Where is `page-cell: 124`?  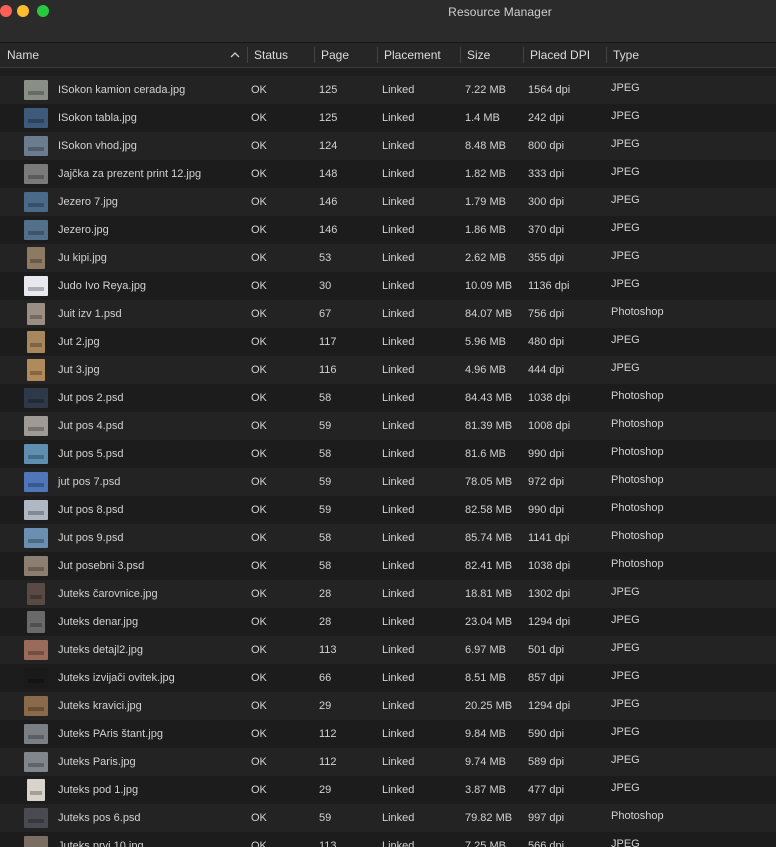 page-cell: 124 is located at coordinates (328, 146).